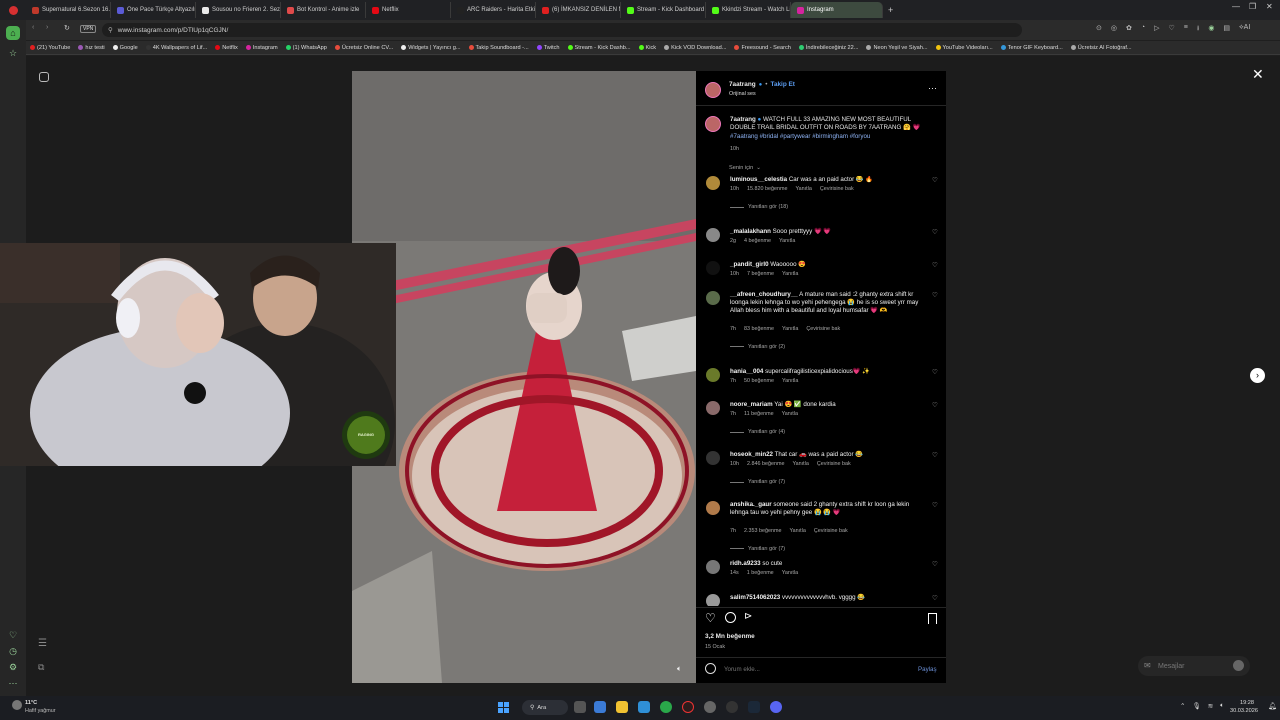  Describe the element at coordinates (730, 617) in the screenshot. I see `comment-icon` at that location.